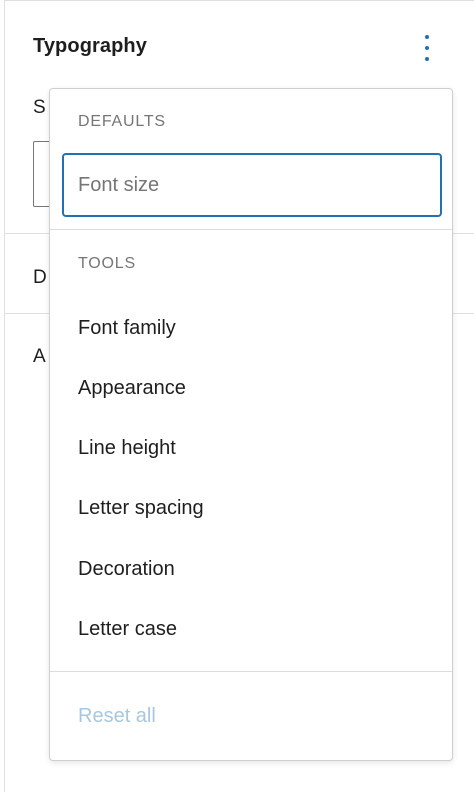 The height and width of the screenshot is (792, 474). I want to click on advanced-label-partial: A, so click(39, 356).